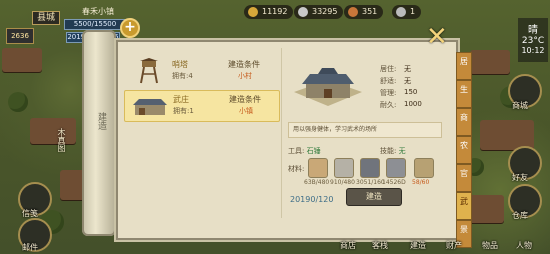 This screenshot has height=254, width=550. Describe the element at coordinates (20, 36) in the screenshot. I see `player-level: 2636` at that location.